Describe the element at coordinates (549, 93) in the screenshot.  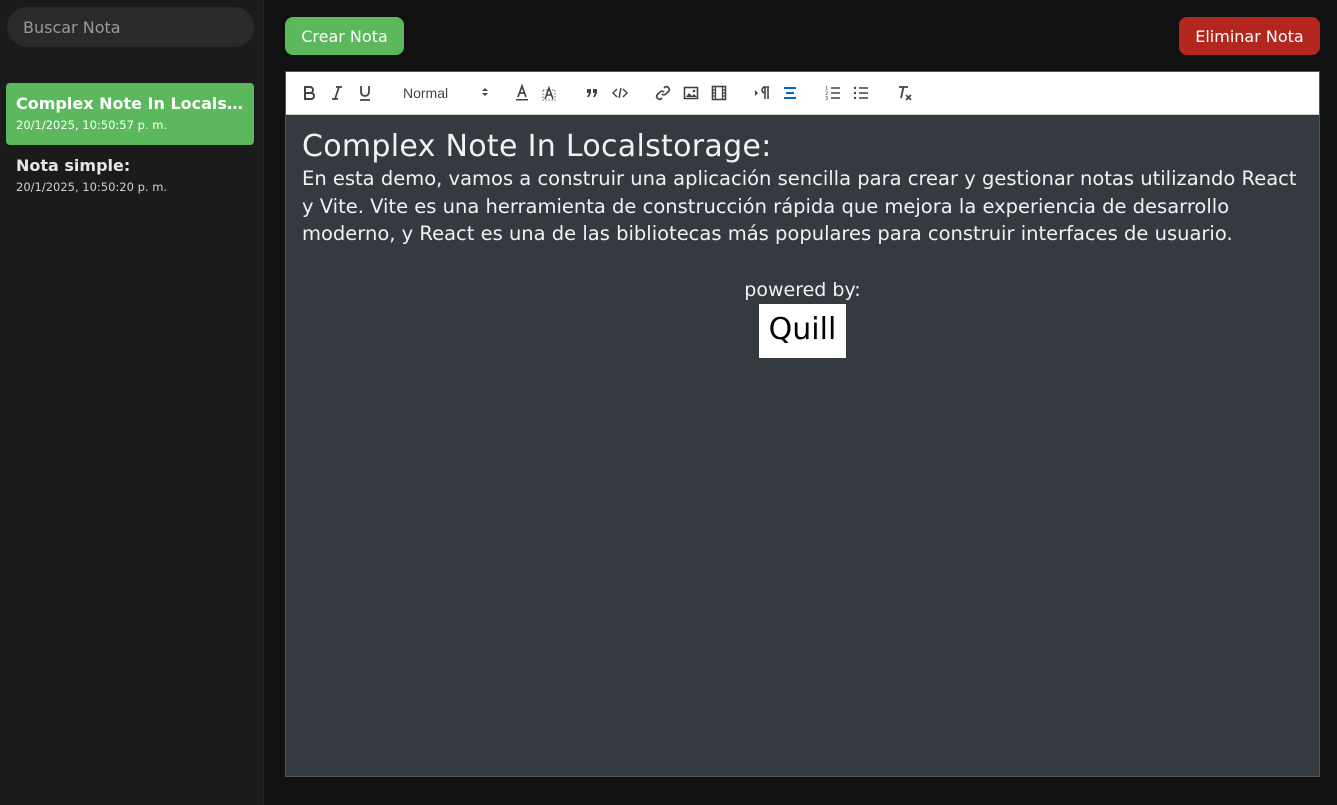
I see `background-color-icon` at that location.